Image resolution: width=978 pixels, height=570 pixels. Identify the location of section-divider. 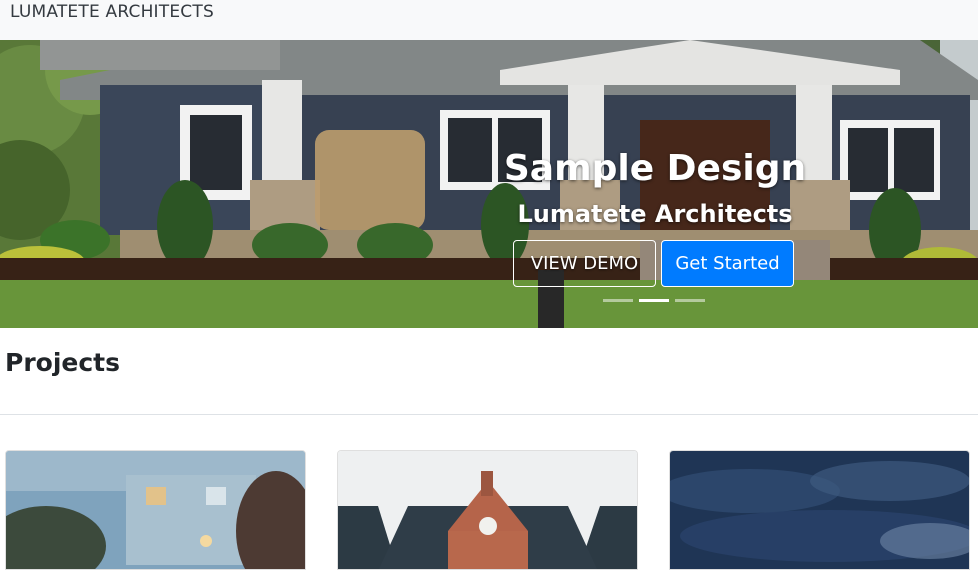
(489, 414).